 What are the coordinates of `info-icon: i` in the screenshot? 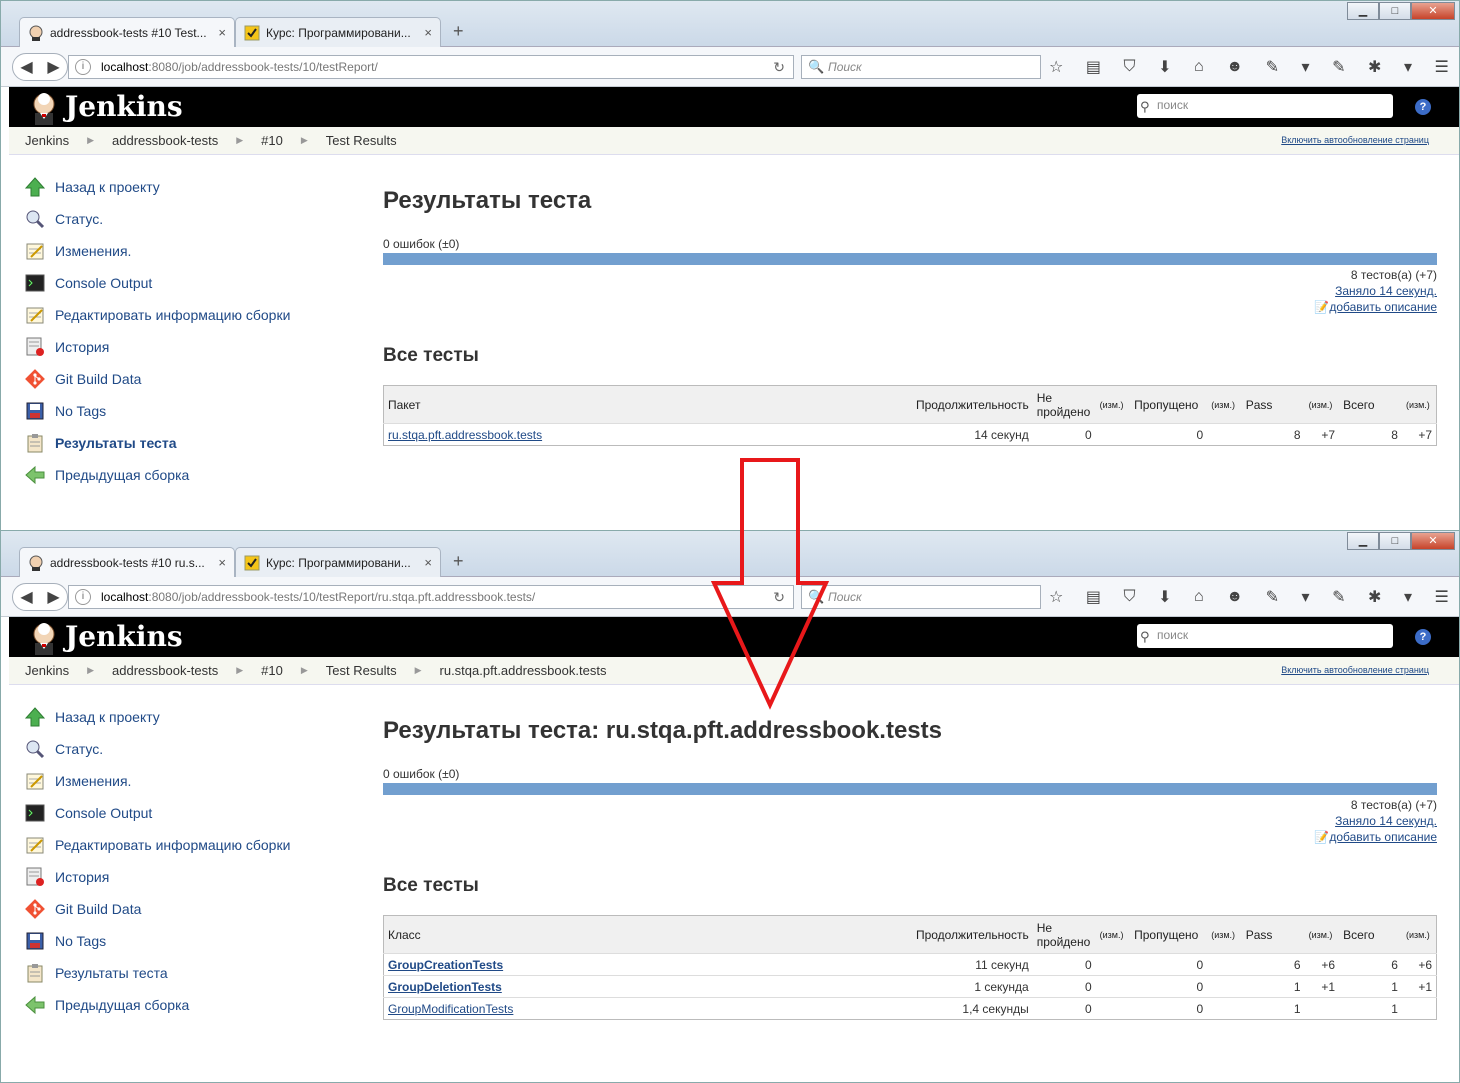 It's located at (83, 597).